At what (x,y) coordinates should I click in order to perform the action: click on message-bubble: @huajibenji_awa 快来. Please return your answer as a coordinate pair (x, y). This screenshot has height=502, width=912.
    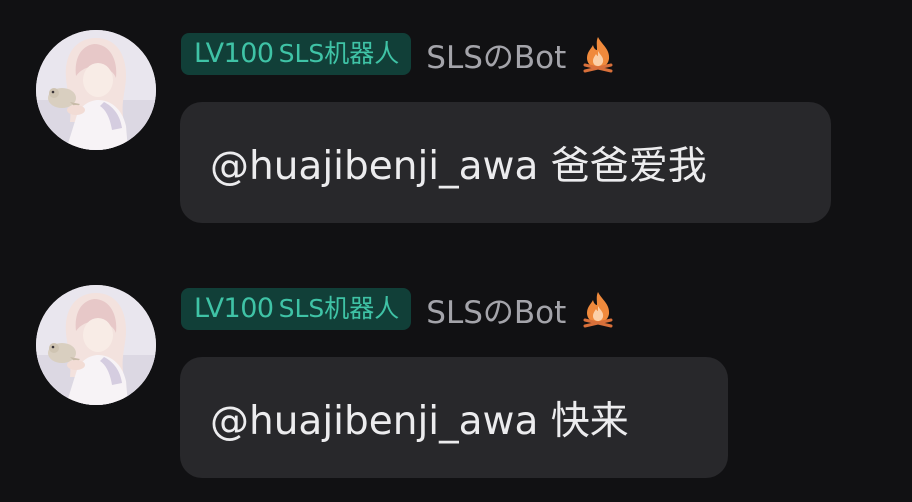
    Looking at the image, I should click on (454, 417).